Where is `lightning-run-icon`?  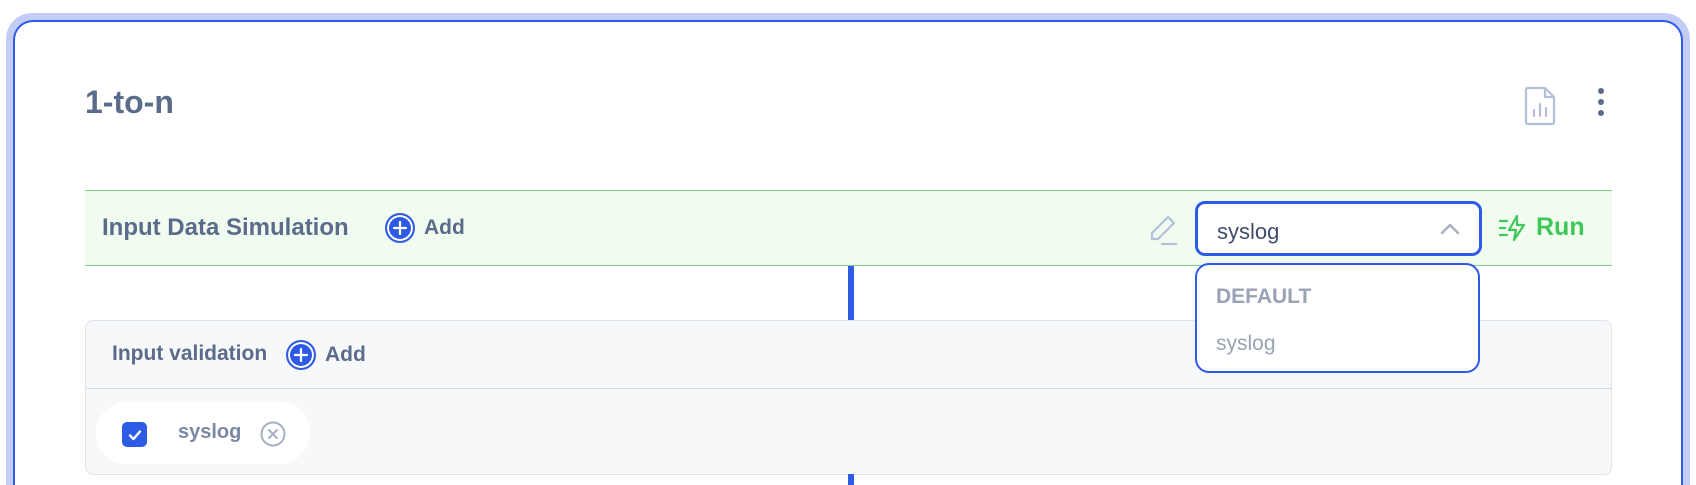
lightning-run-icon is located at coordinates (1512, 227).